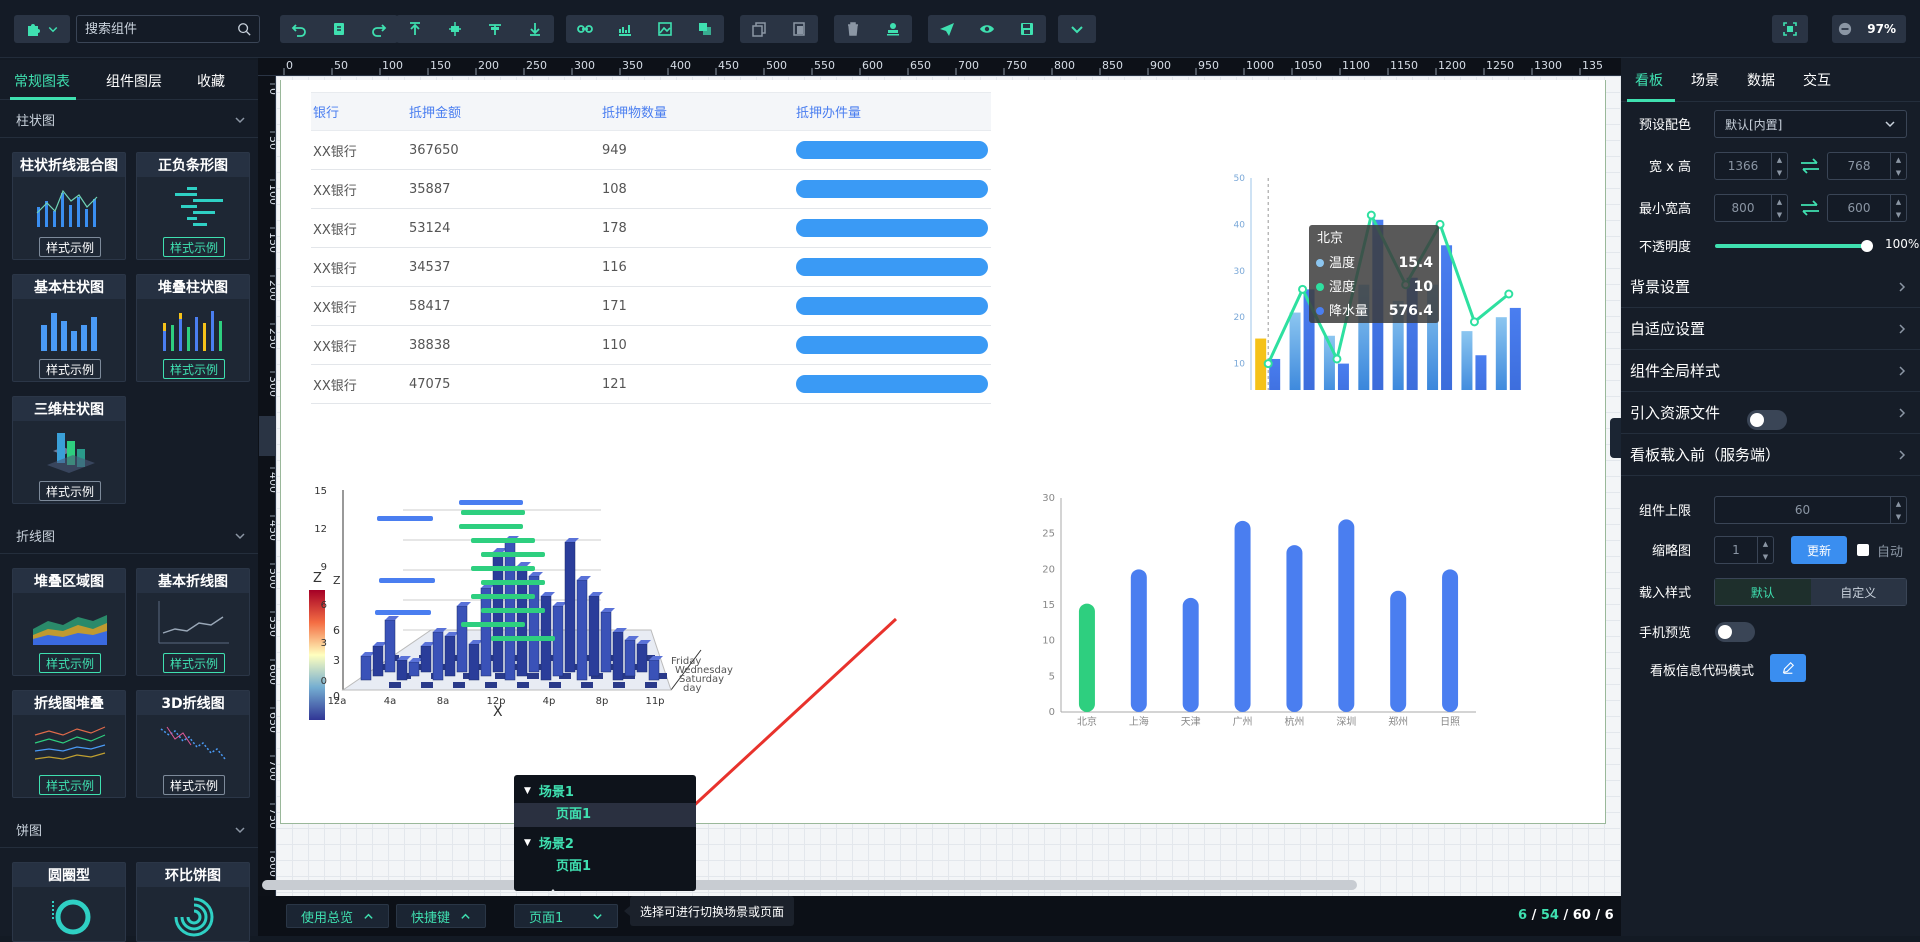 This screenshot has width=1920, height=942. What do you see at coordinates (605, 867) in the screenshot?
I see `page-item-scene2-page1: 页面1` at bounding box center [605, 867].